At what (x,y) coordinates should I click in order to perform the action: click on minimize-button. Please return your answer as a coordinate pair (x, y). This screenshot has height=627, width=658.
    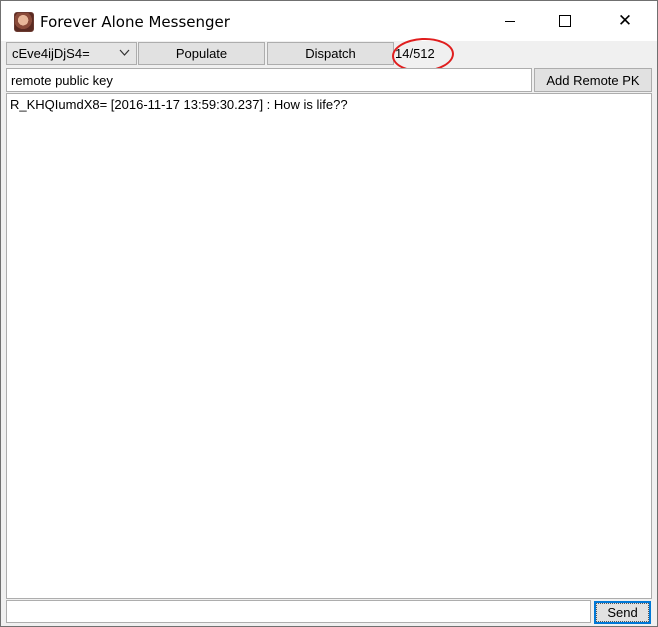
    Looking at the image, I should click on (510, 21).